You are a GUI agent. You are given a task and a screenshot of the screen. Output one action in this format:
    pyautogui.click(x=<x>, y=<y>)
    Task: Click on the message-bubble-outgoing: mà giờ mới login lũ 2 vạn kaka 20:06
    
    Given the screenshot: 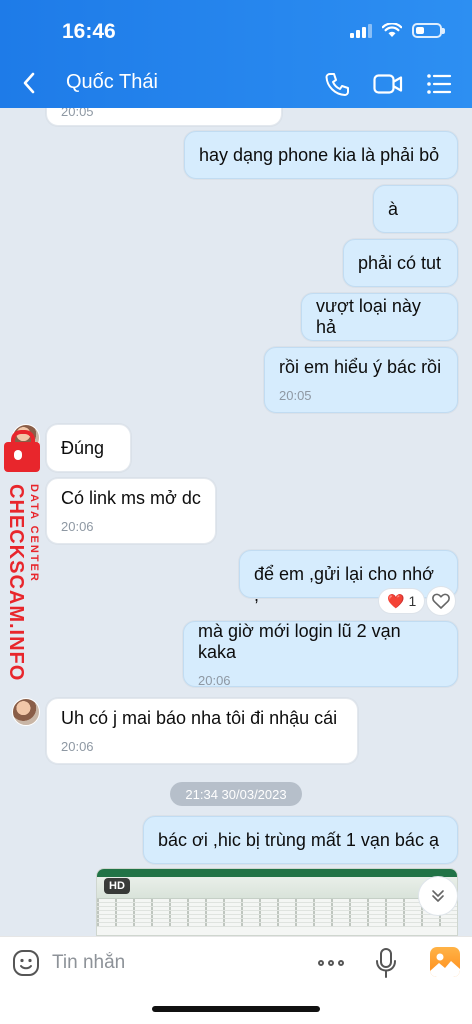 What is the action you would take?
    pyautogui.click(x=320, y=654)
    